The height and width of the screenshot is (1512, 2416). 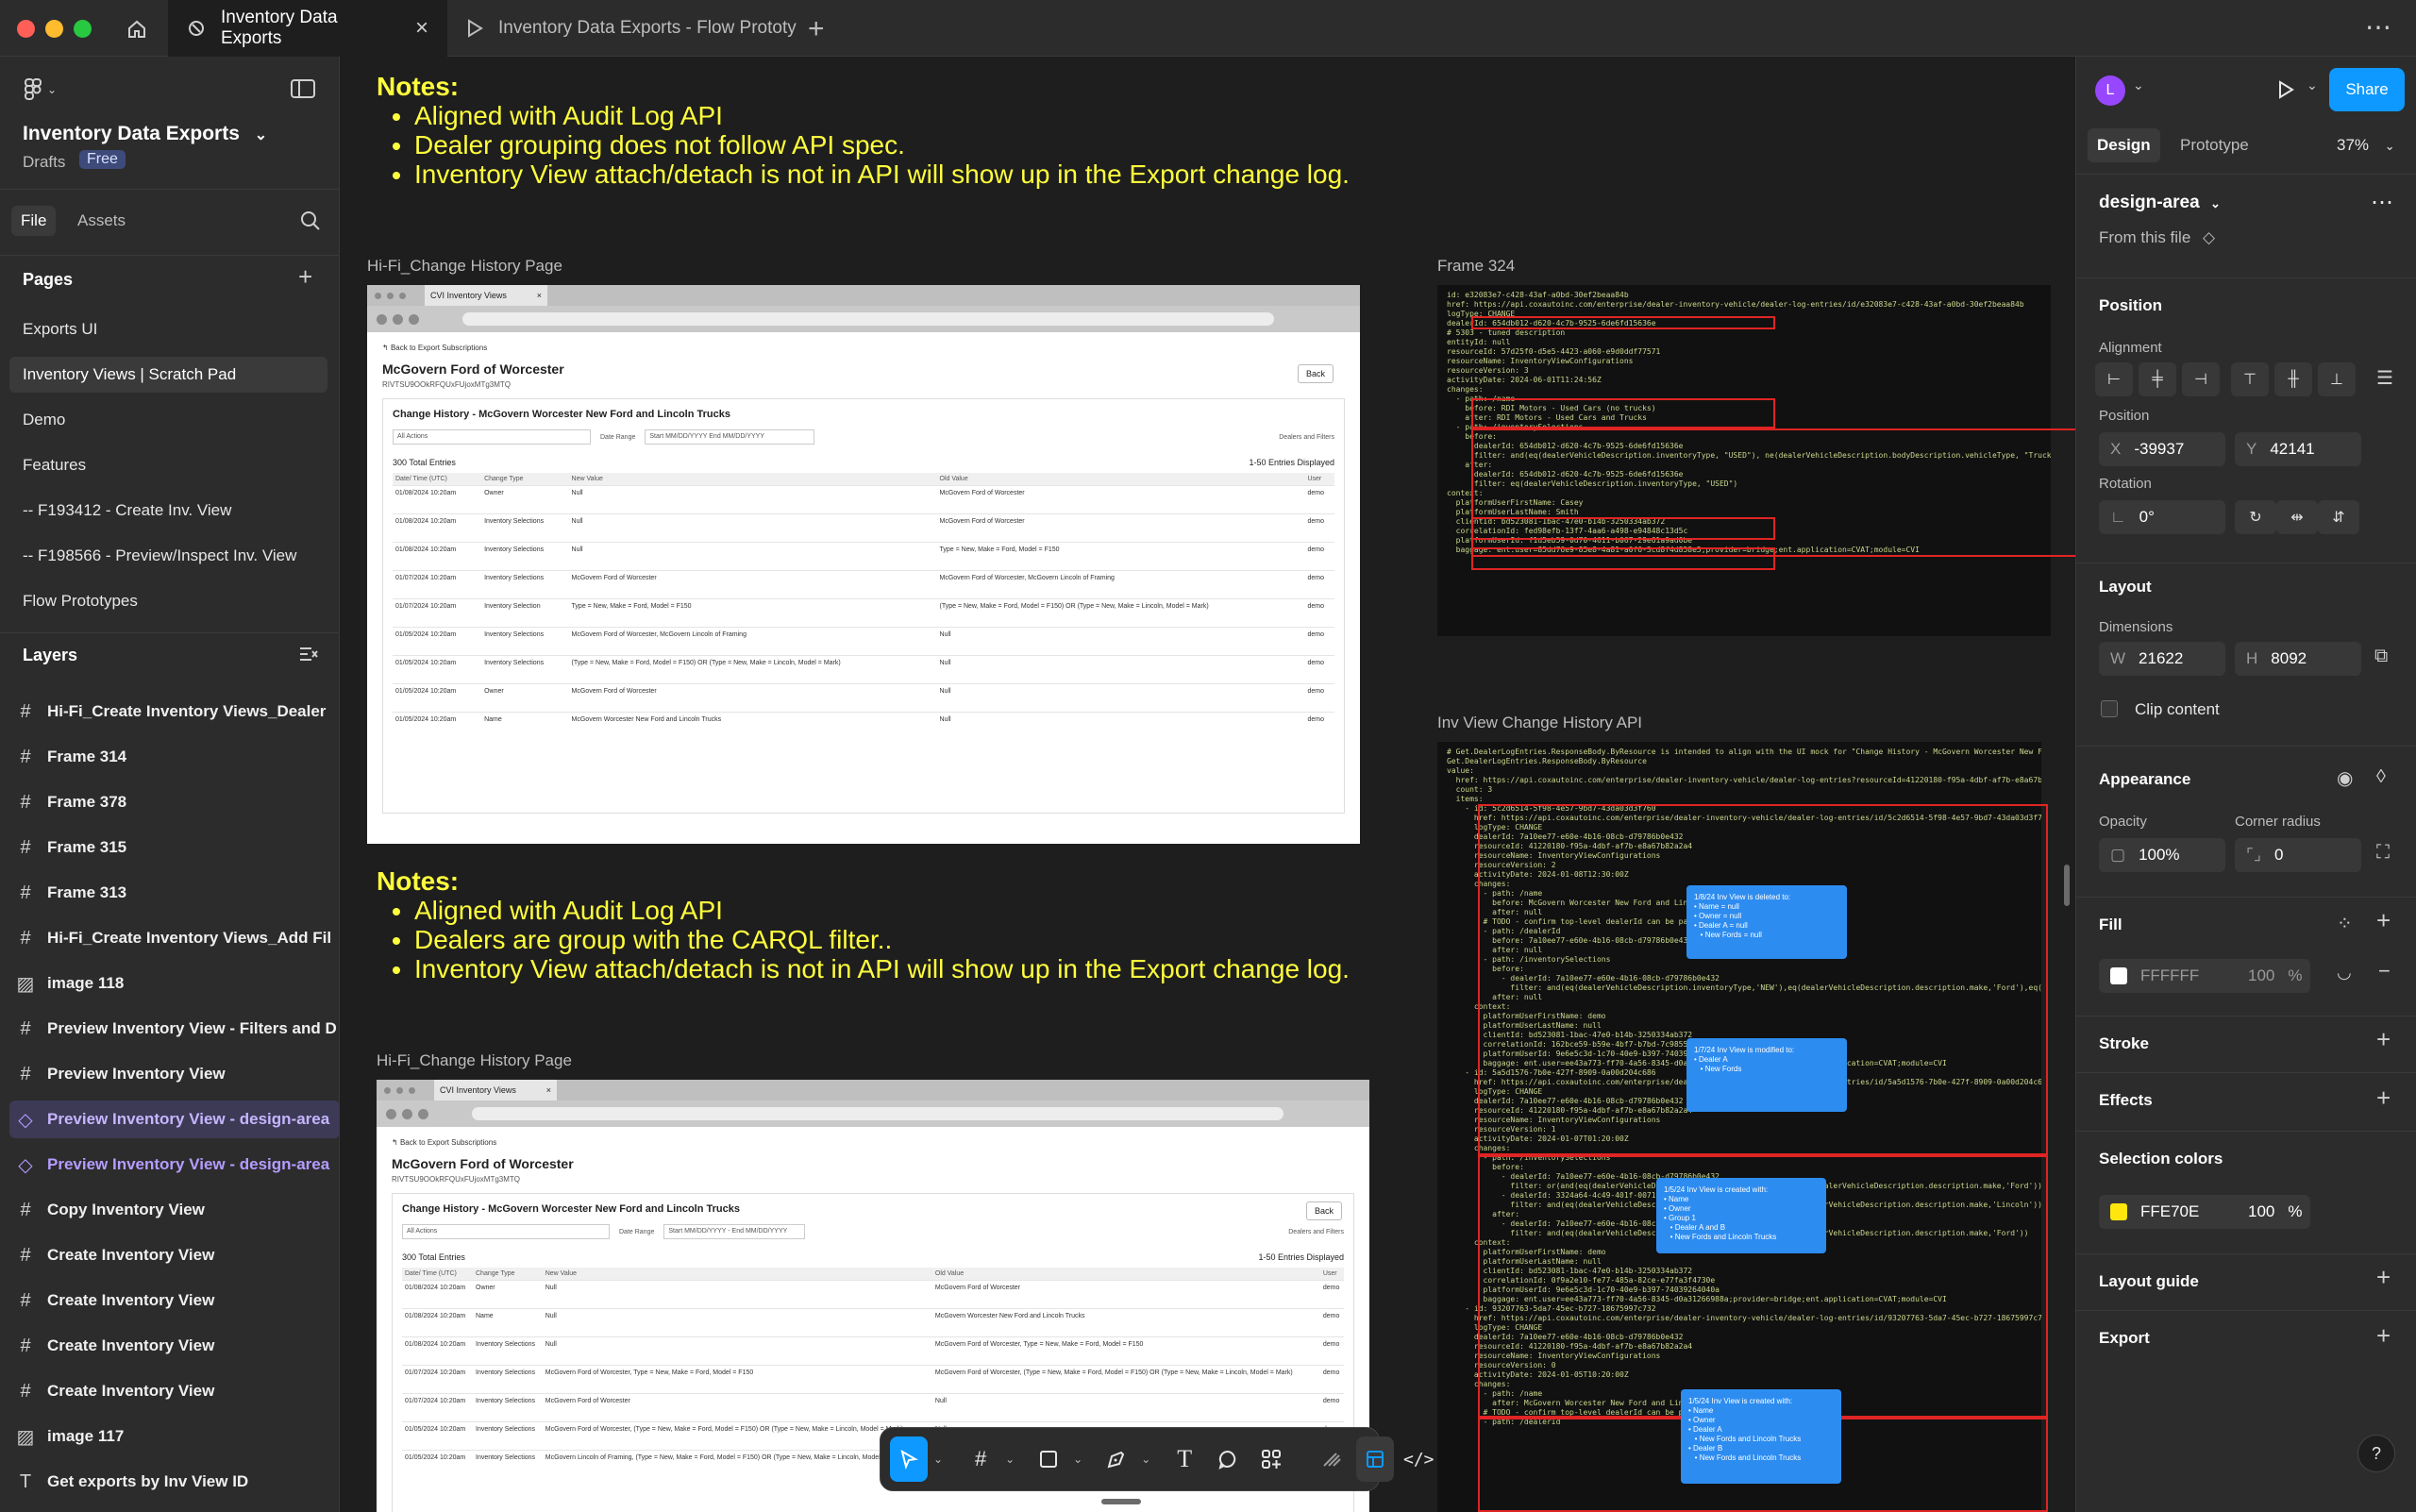 What do you see at coordinates (2298, 449) in the screenshot?
I see `y-field: Y 42141` at bounding box center [2298, 449].